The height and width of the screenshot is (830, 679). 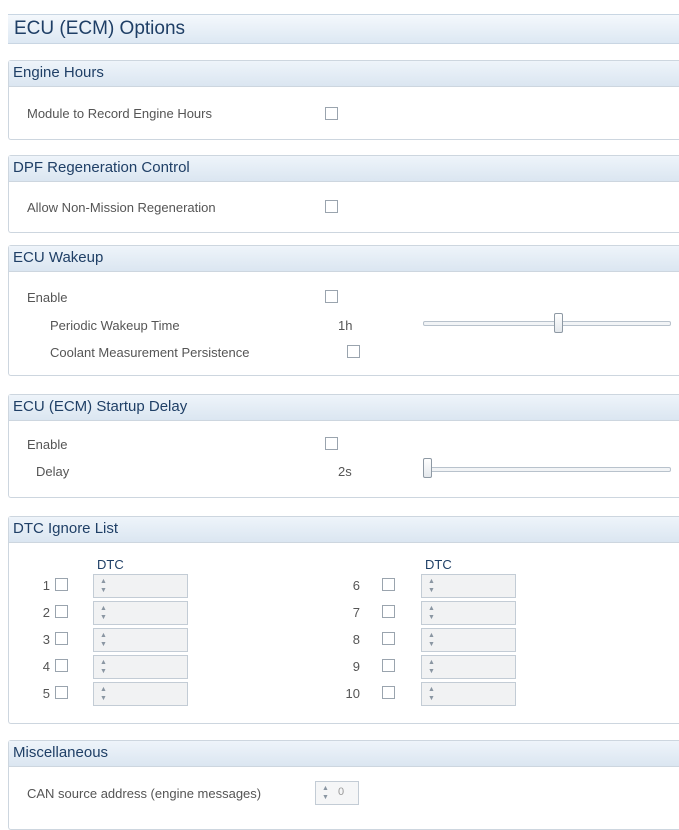 What do you see at coordinates (110, 564) in the screenshot?
I see `dtc-column-header-left: DTC` at bounding box center [110, 564].